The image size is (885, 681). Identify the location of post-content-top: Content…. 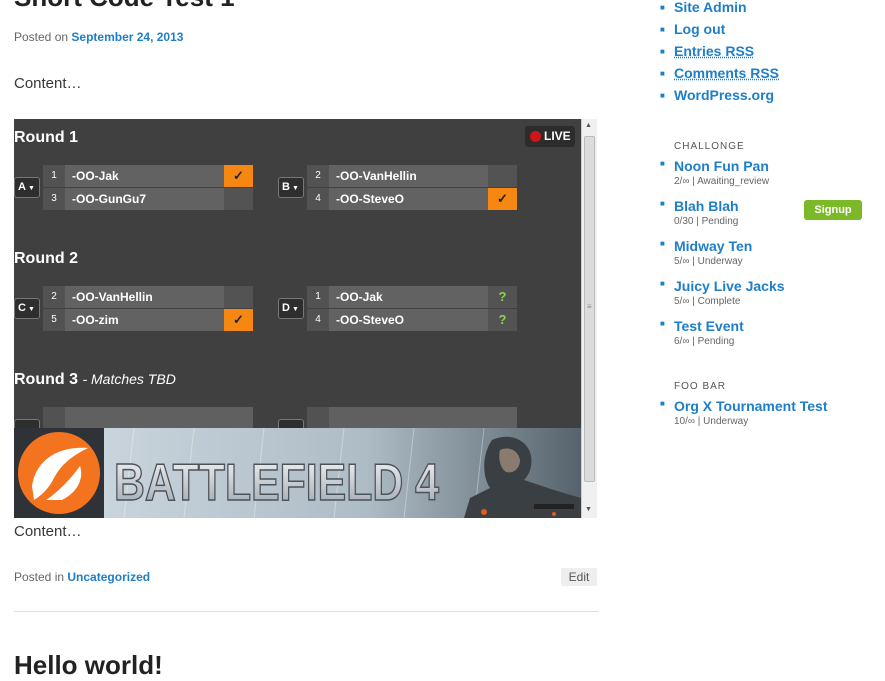
(48, 83).